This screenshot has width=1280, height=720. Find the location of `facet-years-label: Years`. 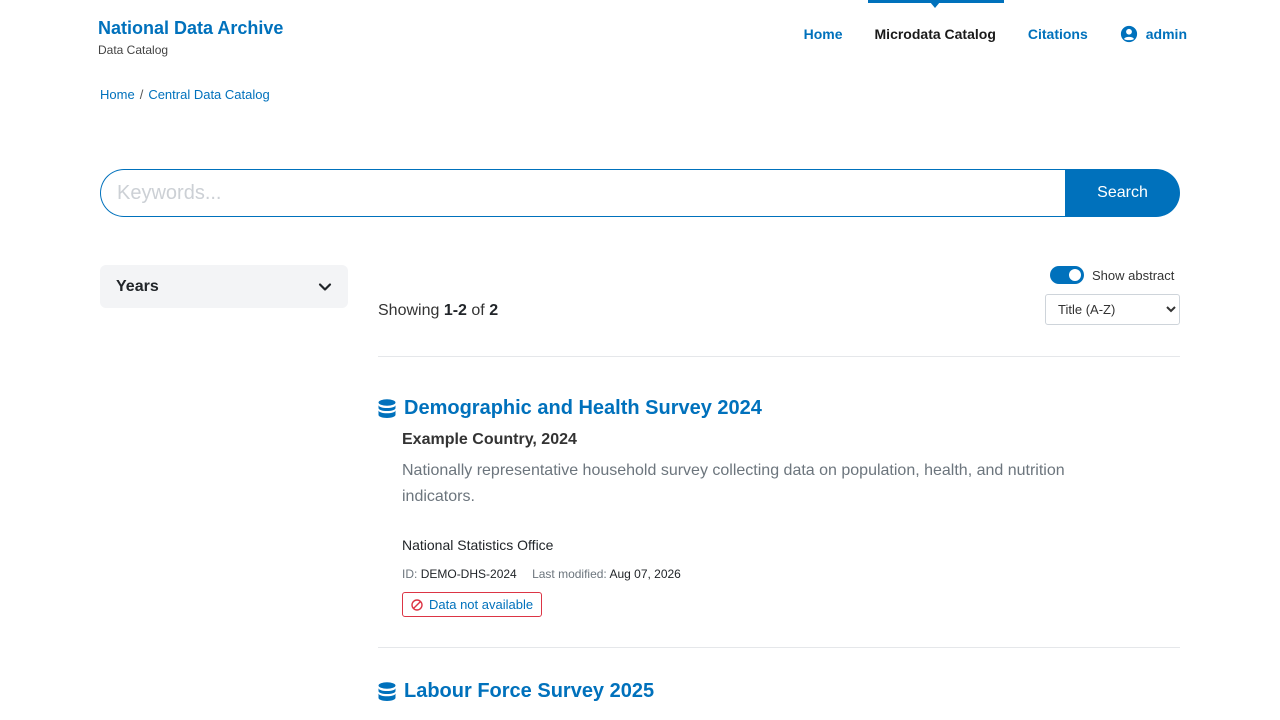

facet-years-label: Years is located at coordinates (137, 286).